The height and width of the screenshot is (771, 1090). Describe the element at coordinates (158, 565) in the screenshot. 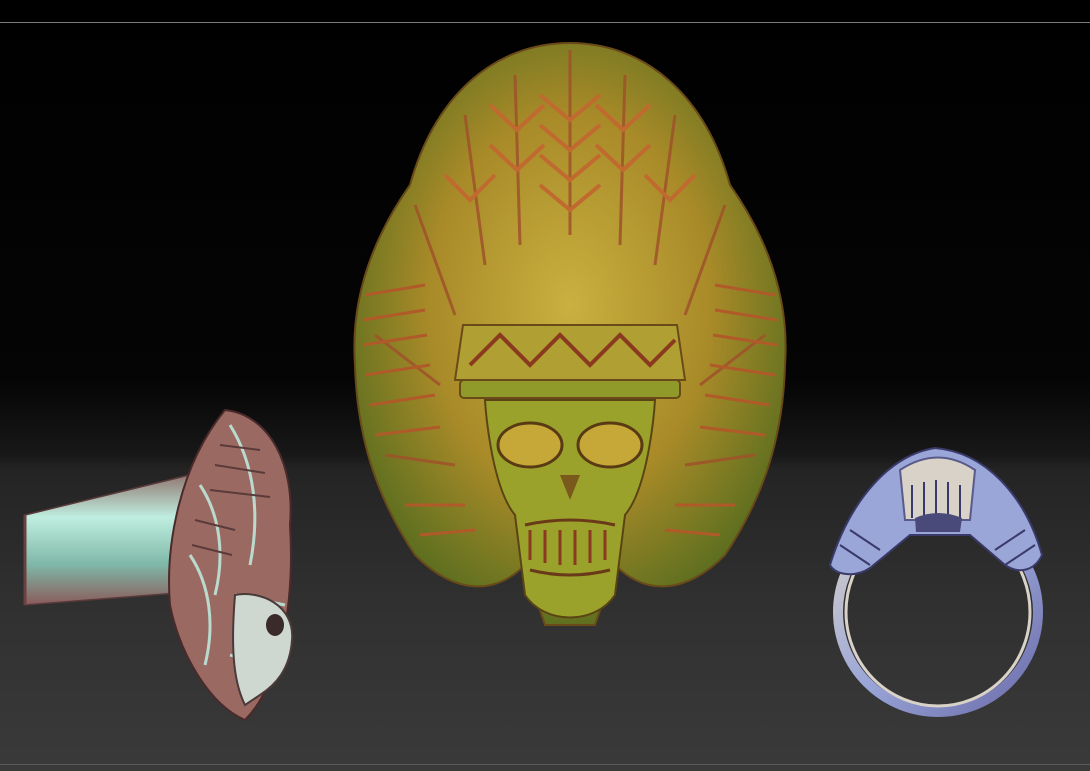

I see `skull-ring-side-view` at that location.